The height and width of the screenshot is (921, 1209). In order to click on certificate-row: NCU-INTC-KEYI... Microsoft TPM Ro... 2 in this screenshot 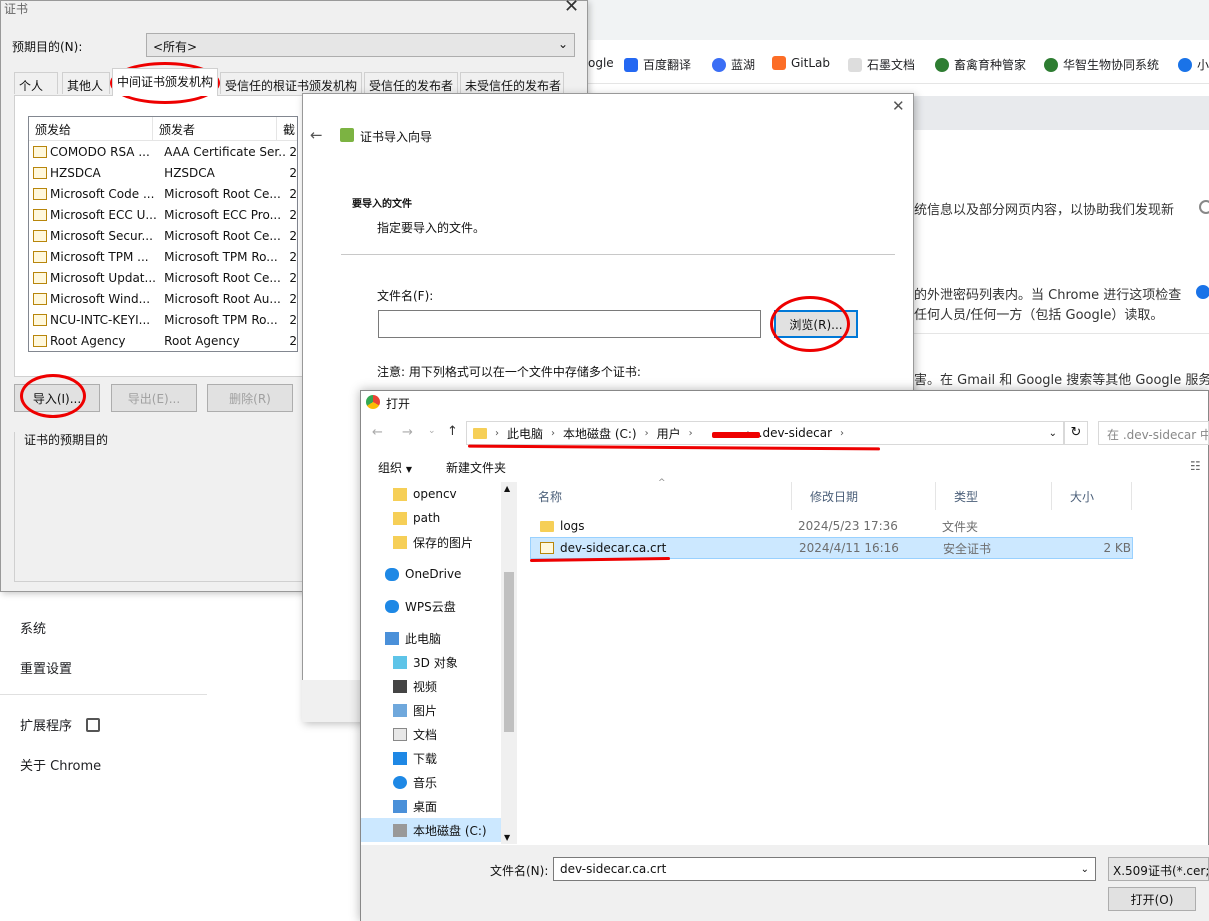, I will do `click(163, 319)`.